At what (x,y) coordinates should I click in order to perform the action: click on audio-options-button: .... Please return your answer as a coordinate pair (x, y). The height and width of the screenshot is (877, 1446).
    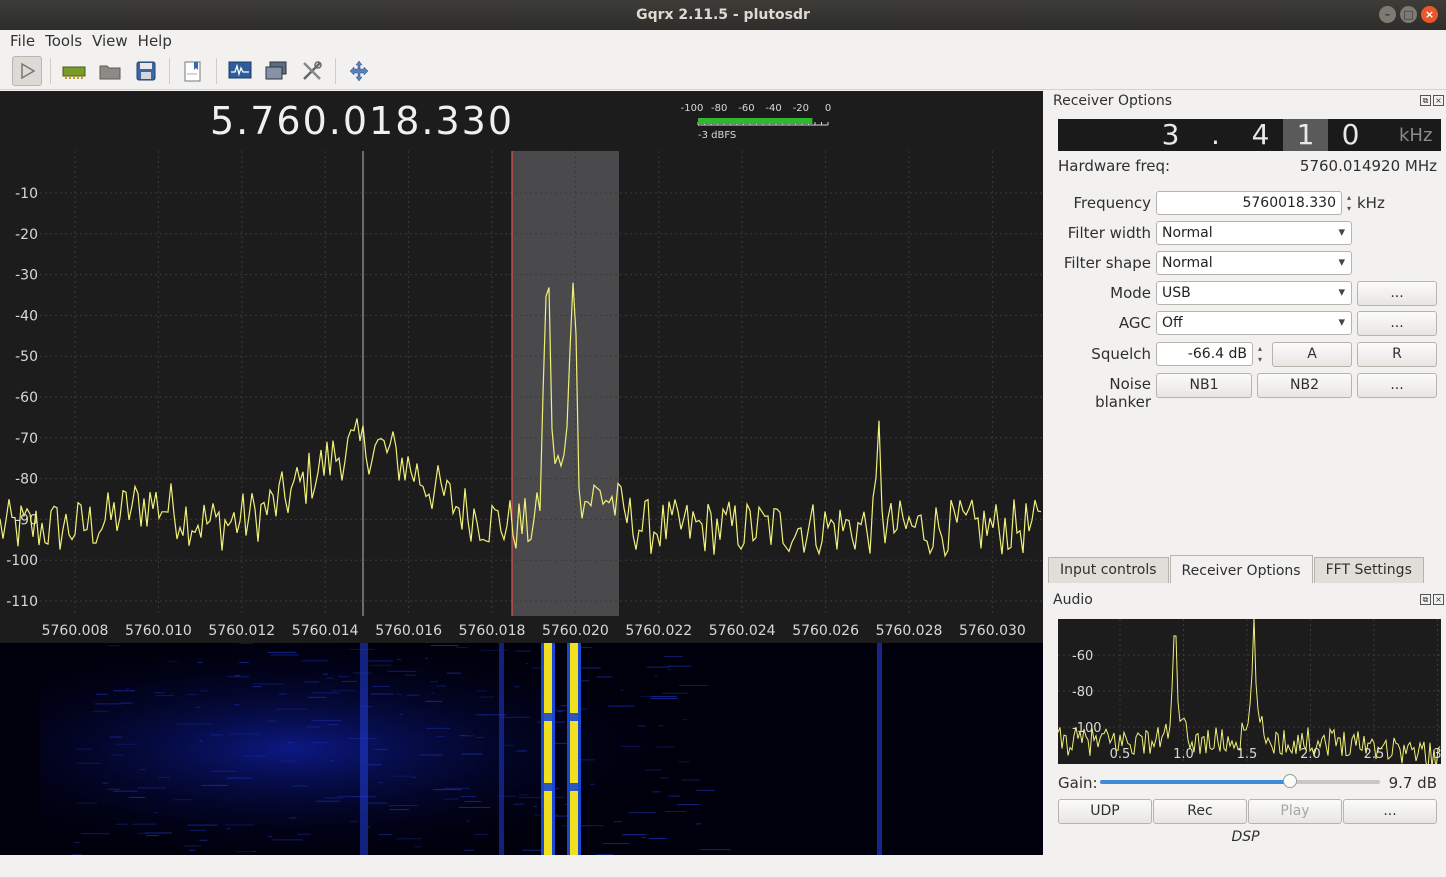
    Looking at the image, I should click on (1390, 811).